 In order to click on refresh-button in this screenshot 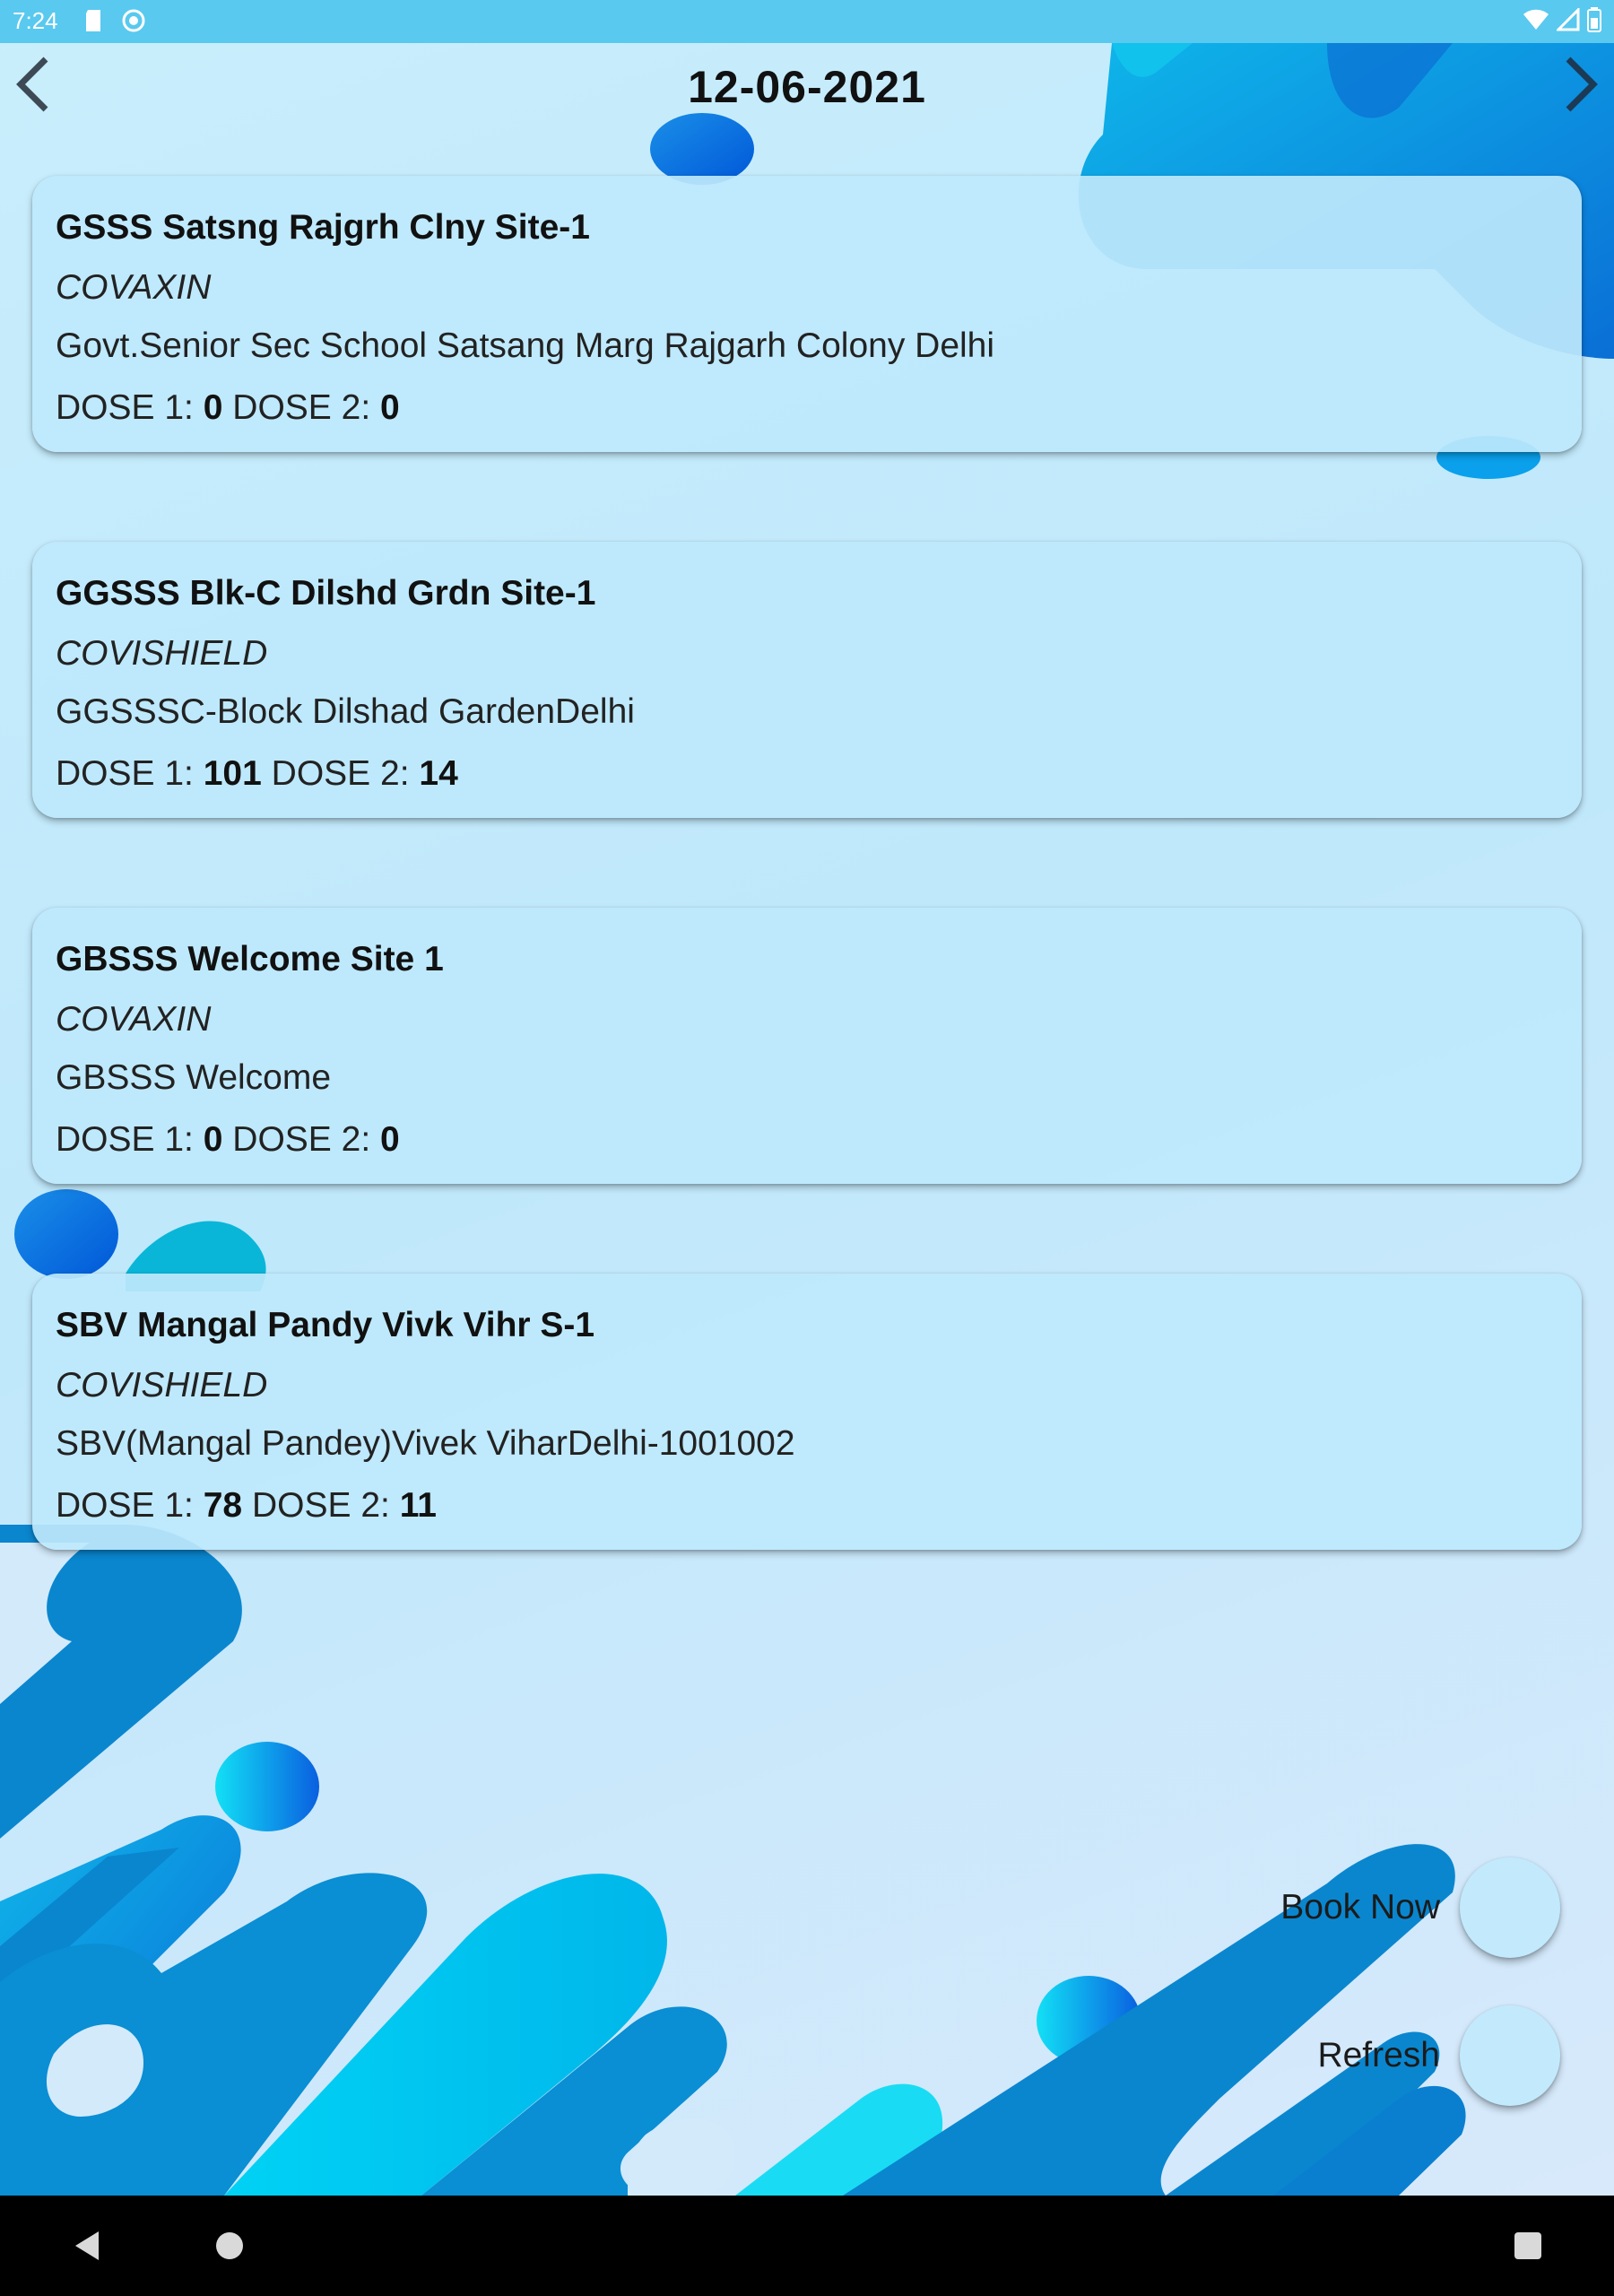, I will do `click(1510, 2055)`.